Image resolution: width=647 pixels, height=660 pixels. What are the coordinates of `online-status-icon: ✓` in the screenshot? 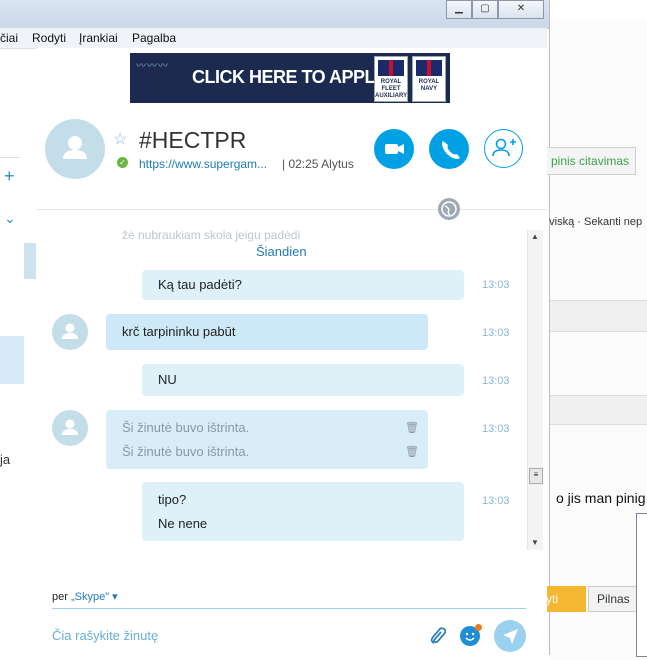 It's located at (122, 162).